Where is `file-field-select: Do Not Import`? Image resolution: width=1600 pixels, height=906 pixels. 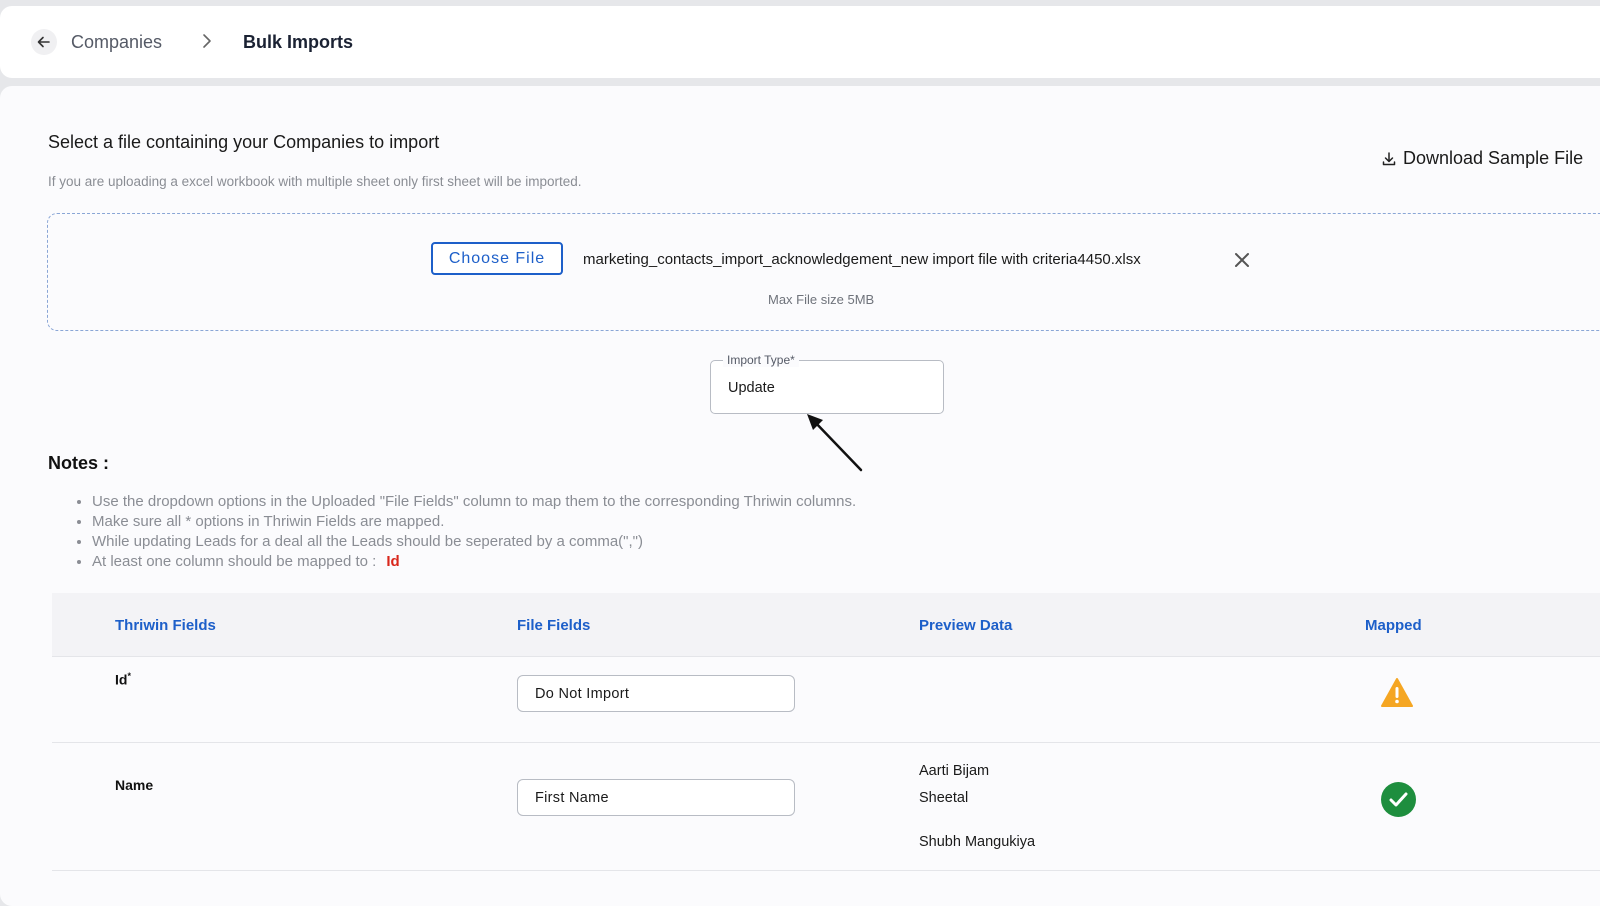 file-field-select: Do Not Import is located at coordinates (656, 693).